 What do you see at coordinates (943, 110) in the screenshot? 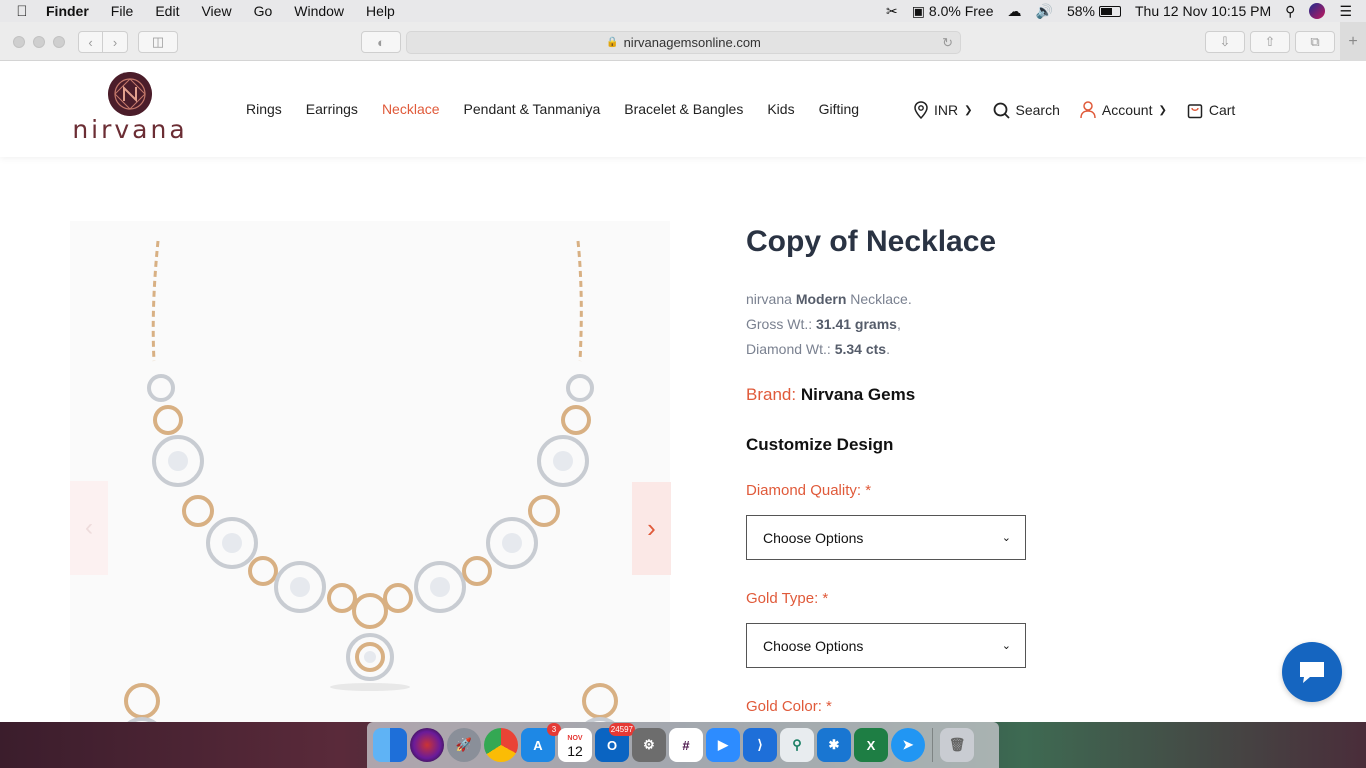
I see `currency-selector: INR ❯` at bounding box center [943, 110].